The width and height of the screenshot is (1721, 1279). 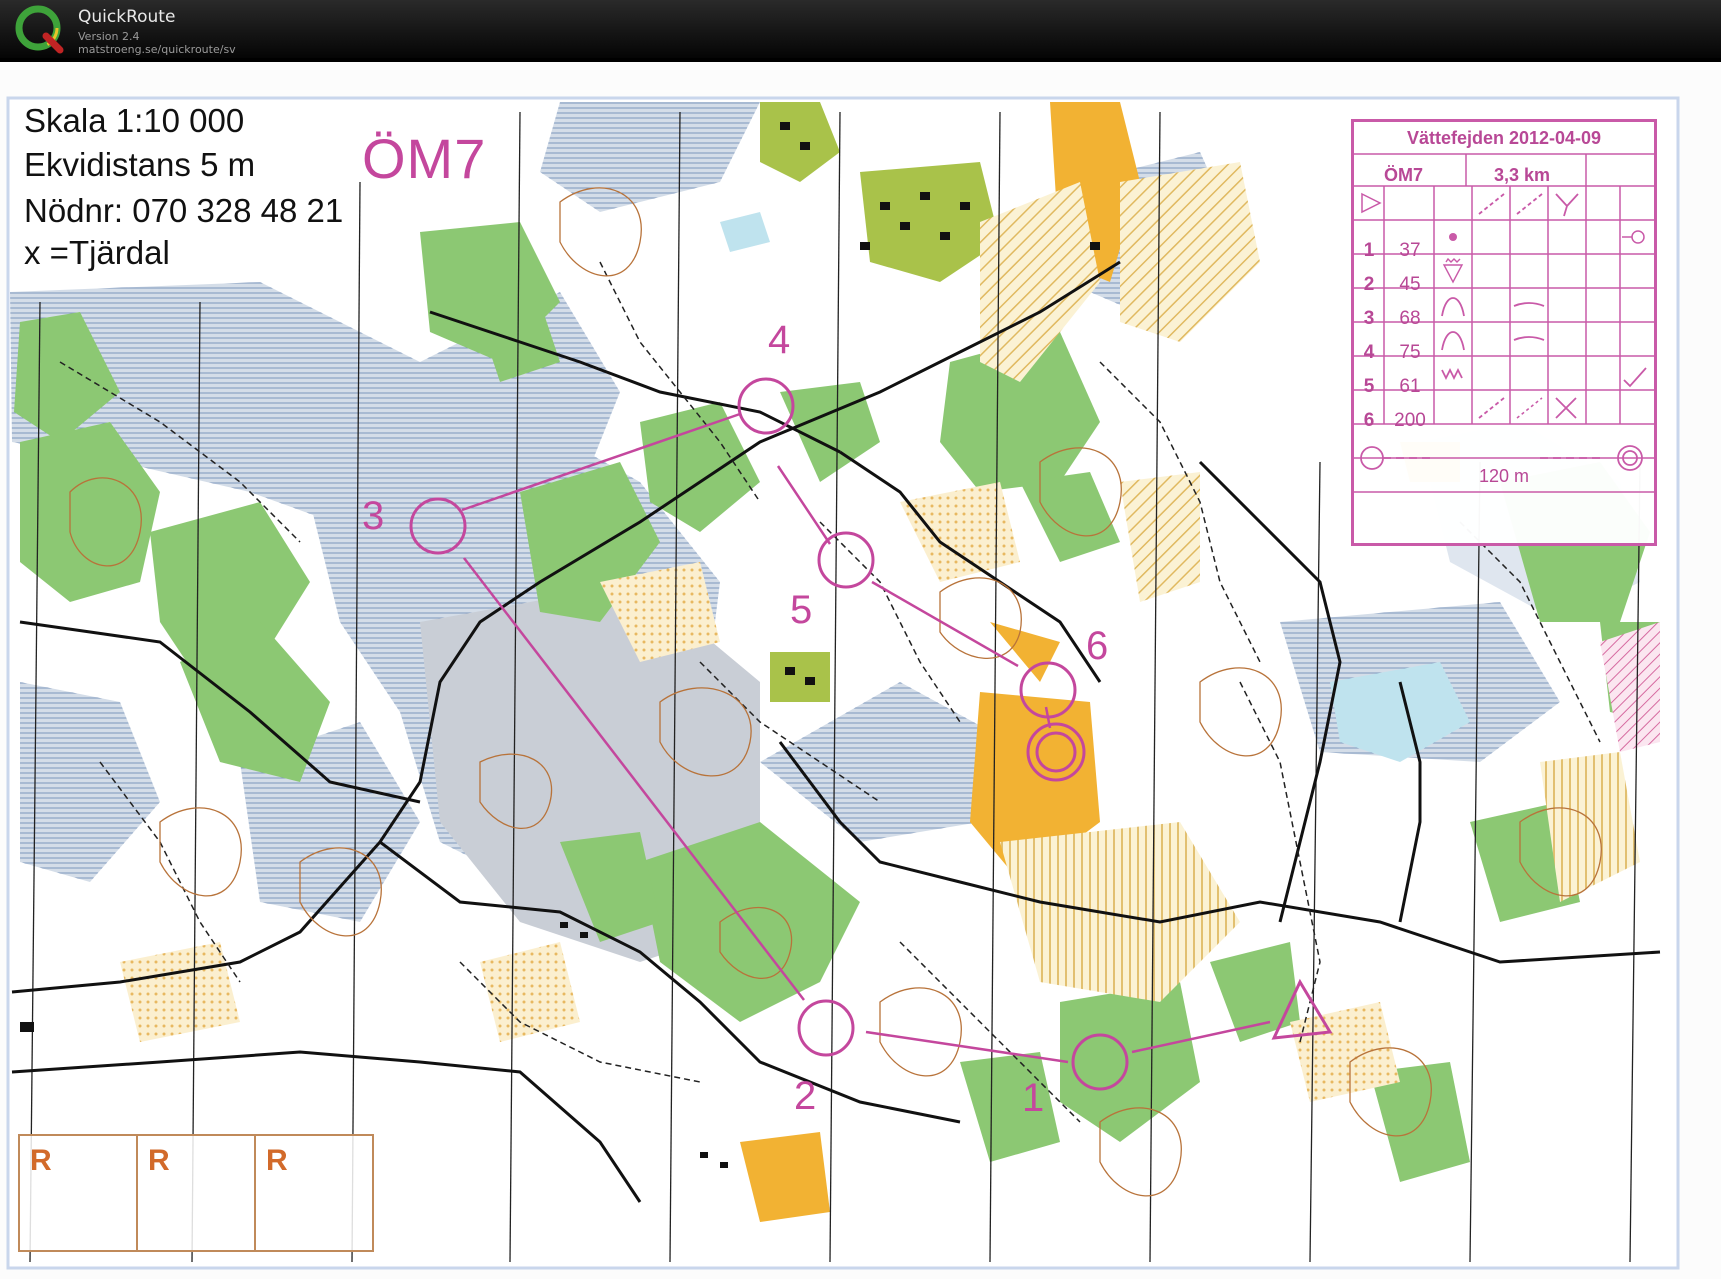 What do you see at coordinates (1410, 386) in the screenshot?
I see `description-control-code: 61` at bounding box center [1410, 386].